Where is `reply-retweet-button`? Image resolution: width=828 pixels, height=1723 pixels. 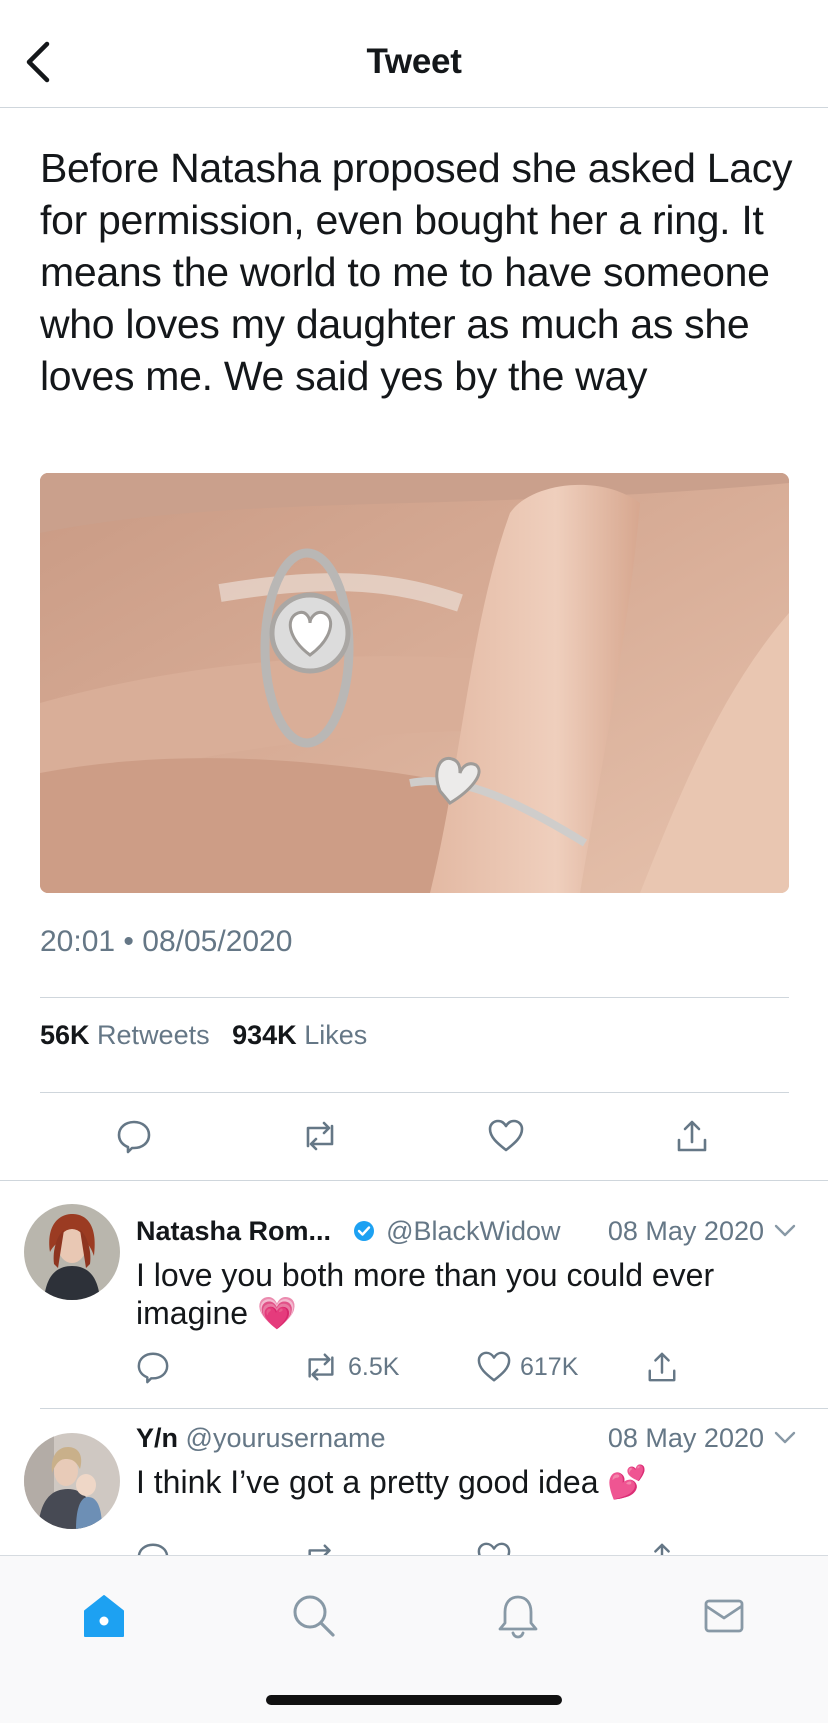
reply-retweet-button is located at coordinates (321, 1548).